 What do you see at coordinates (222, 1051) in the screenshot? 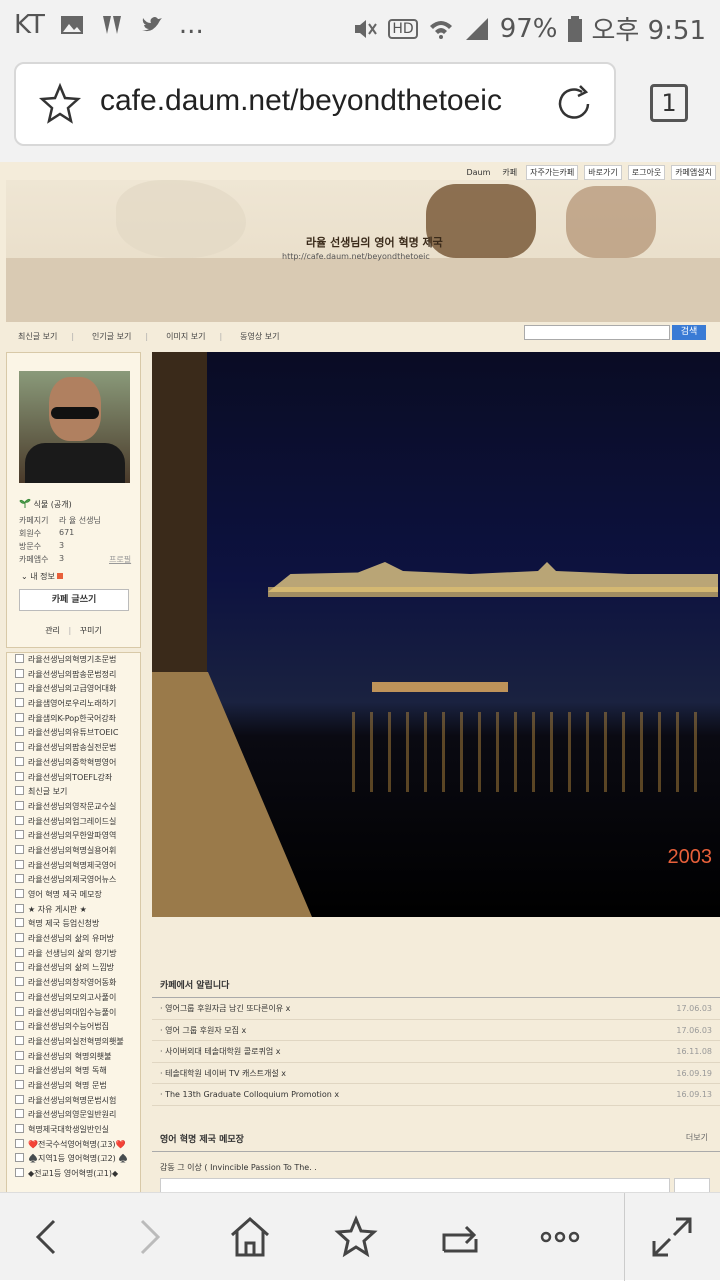
I see `notice-text: 사이버외대 테솔대학원 콜로퀴엄 x` at bounding box center [222, 1051].